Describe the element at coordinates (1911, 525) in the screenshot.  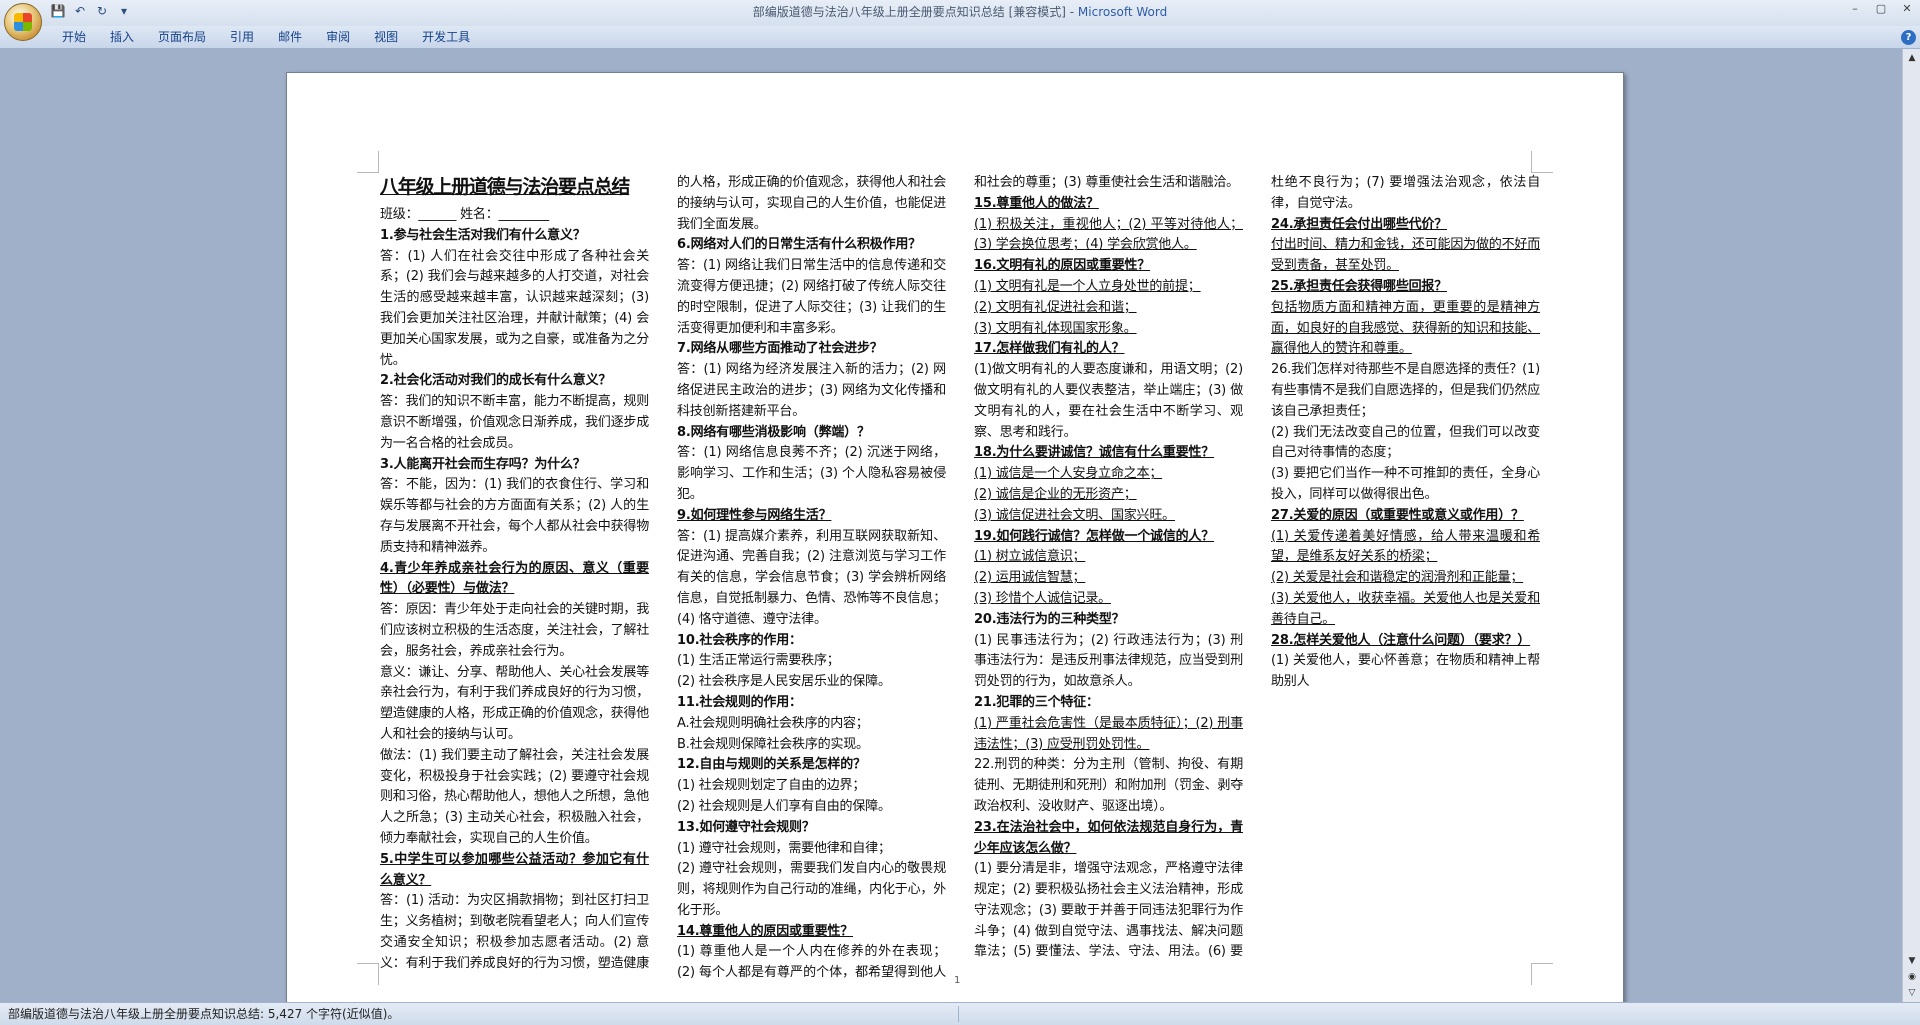
I see `vertical-scrollbar: ▲ ▼ ◉ ▽` at that location.